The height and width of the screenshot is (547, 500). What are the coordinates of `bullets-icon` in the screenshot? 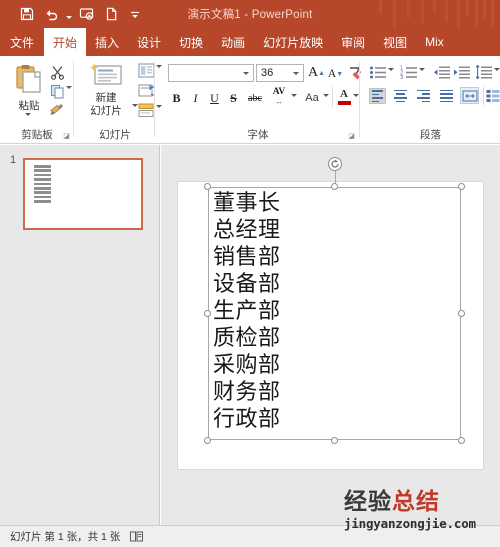 It's located at (378, 72).